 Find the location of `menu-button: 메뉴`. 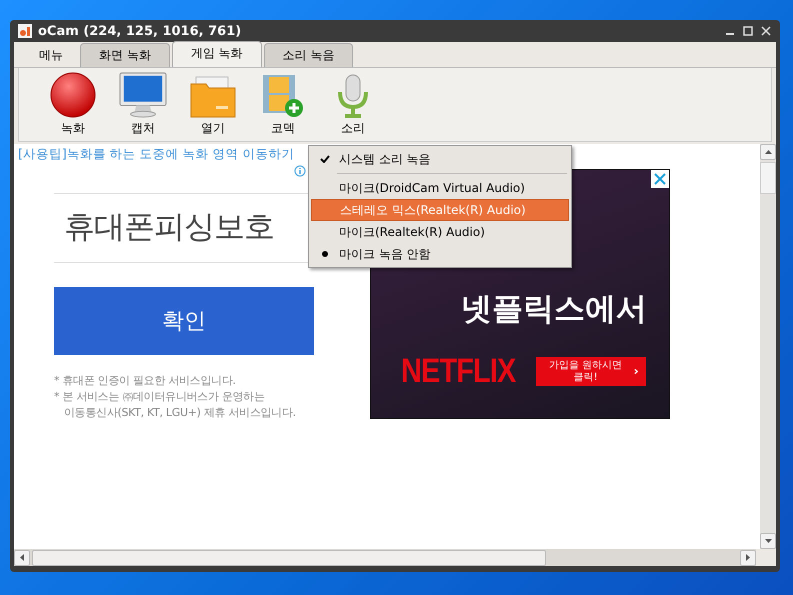

menu-button: 메뉴 is located at coordinates (51, 55).